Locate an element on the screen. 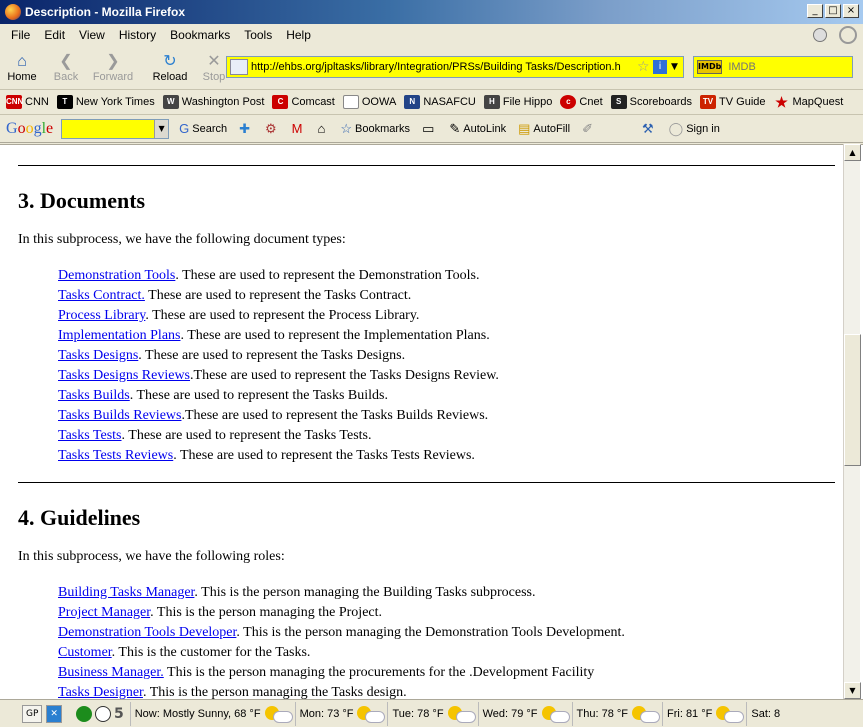  menu-tools: Tools is located at coordinates (258, 35).